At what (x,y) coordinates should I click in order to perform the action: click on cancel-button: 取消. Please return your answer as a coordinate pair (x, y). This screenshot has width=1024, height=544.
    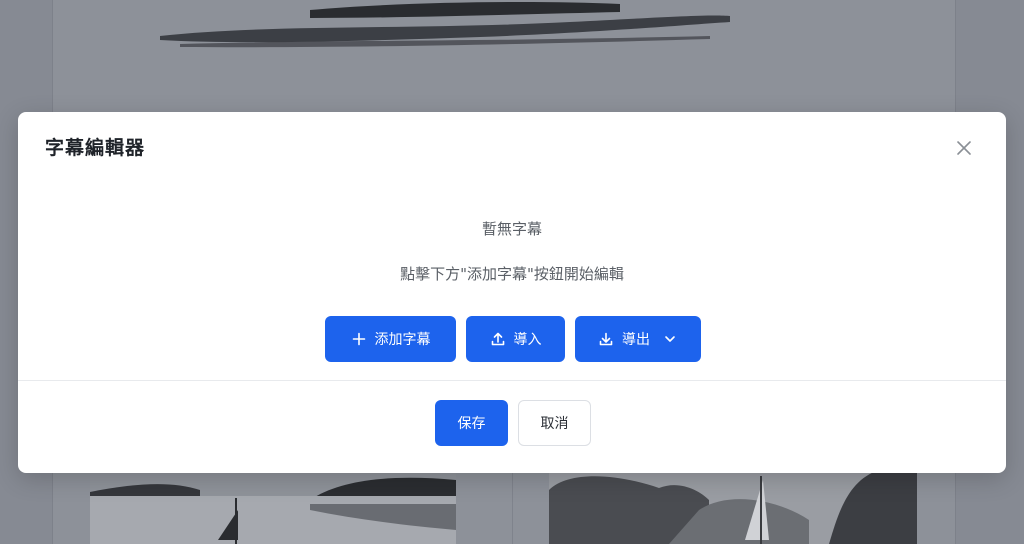
    Looking at the image, I should click on (554, 423).